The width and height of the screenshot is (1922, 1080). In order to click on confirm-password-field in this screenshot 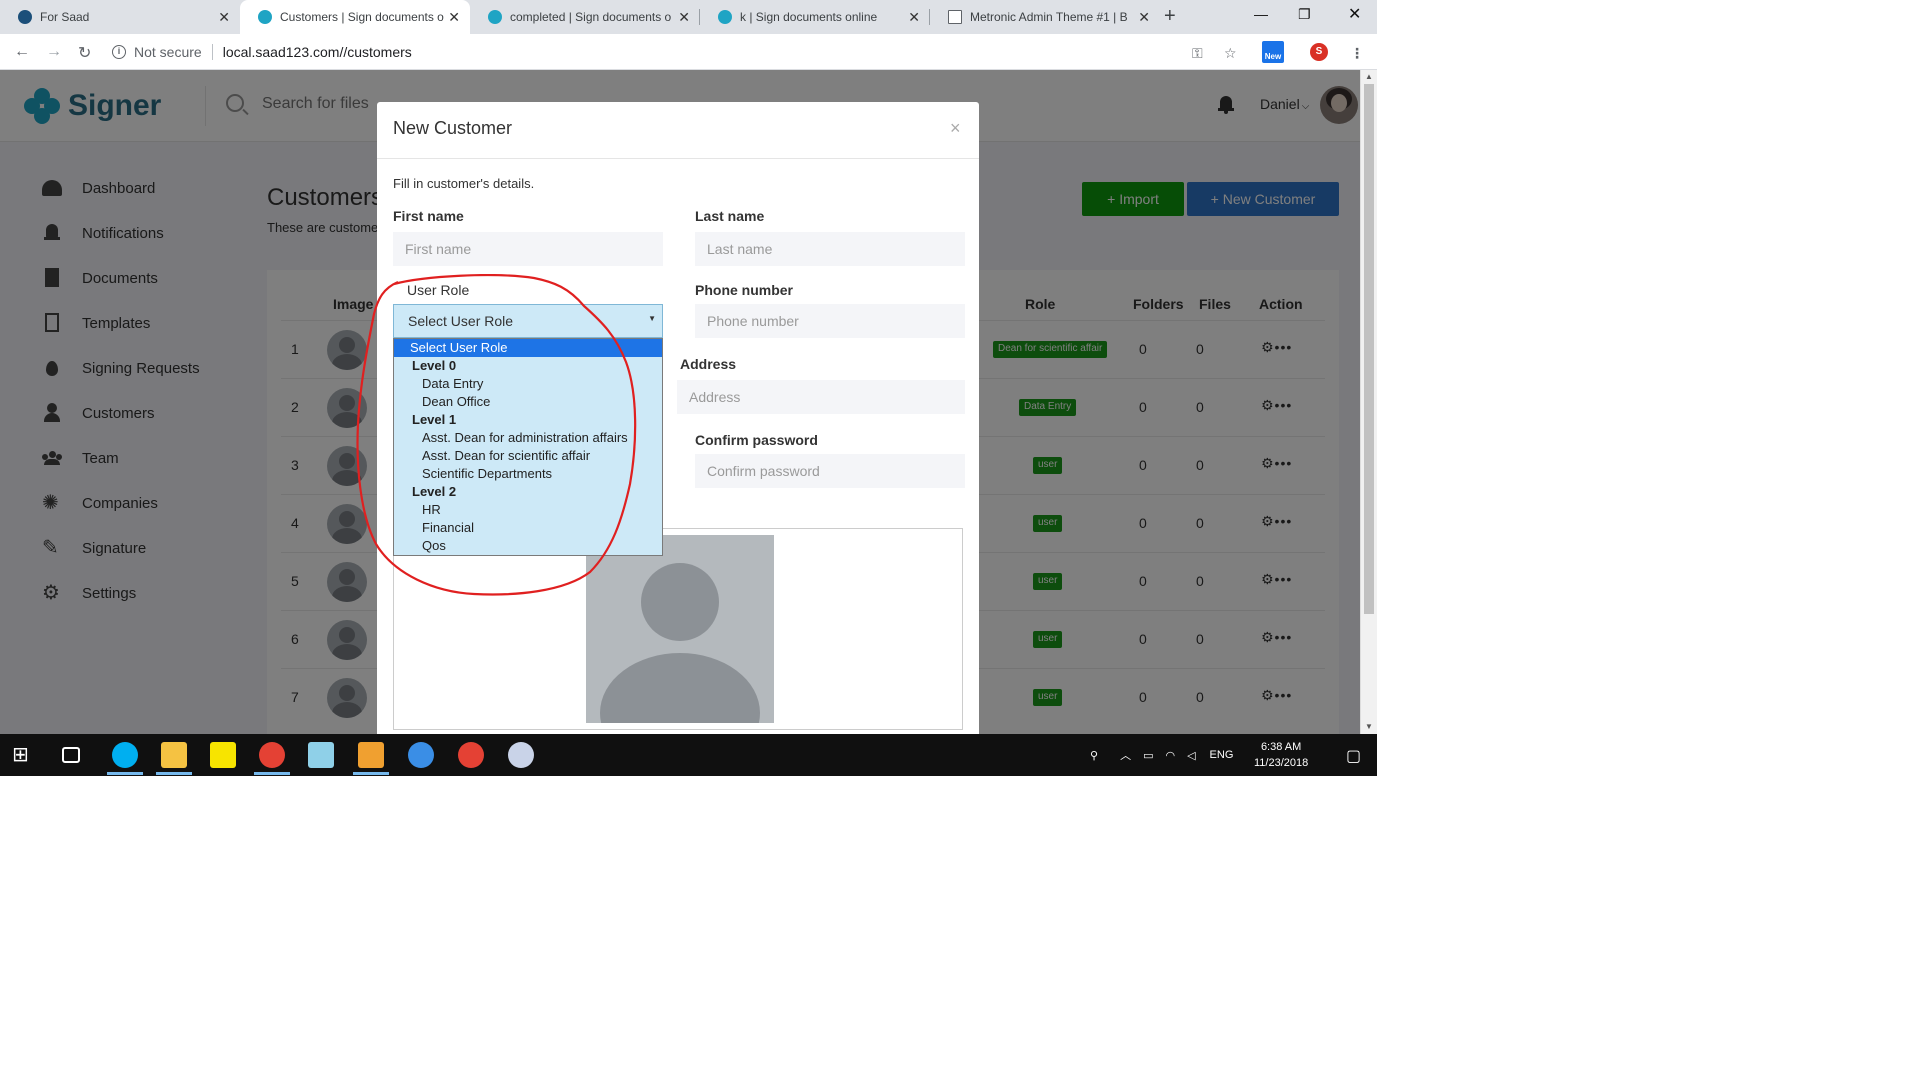, I will do `click(830, 471)`.